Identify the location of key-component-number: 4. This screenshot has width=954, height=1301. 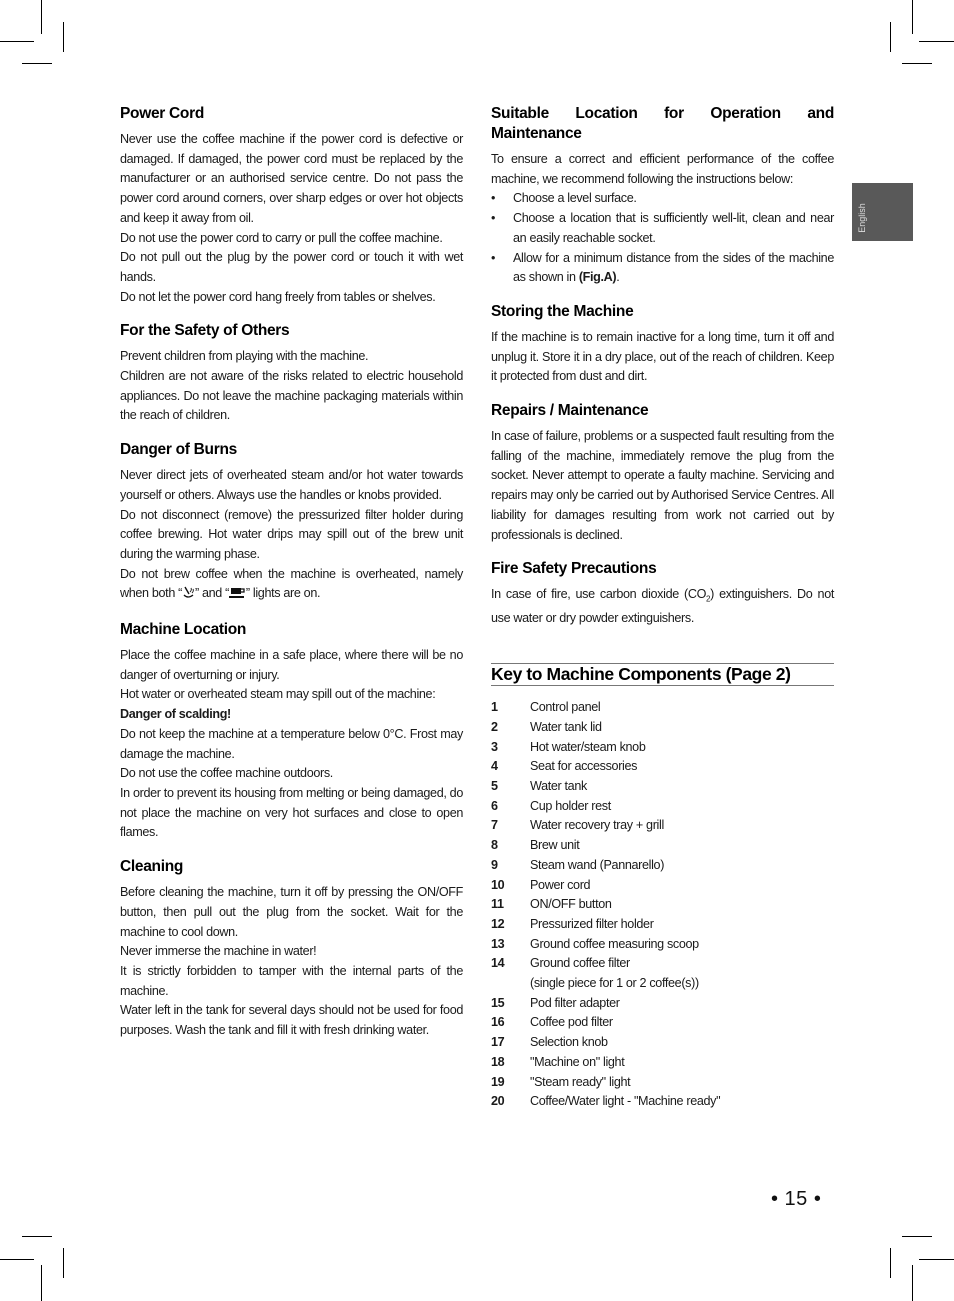
(494, 766).